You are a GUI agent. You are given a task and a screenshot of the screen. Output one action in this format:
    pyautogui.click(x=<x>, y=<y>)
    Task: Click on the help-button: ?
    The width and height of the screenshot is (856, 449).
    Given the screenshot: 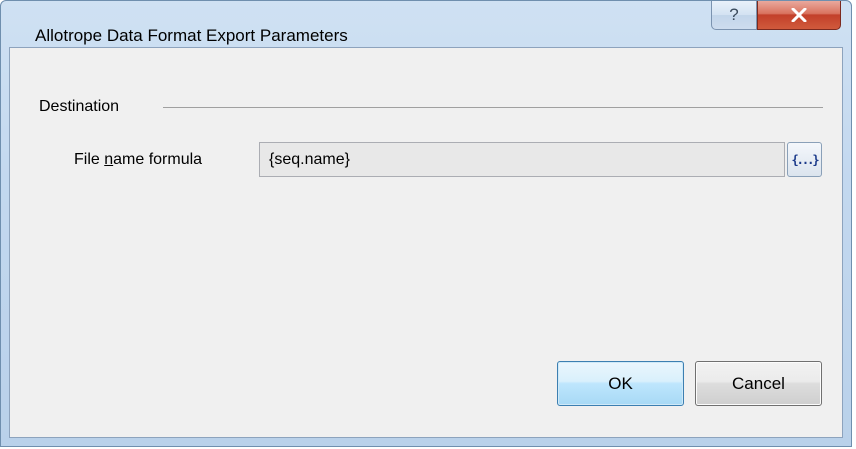 What is the action you would take?
    pyautogui.click(x=734, y=15)
    